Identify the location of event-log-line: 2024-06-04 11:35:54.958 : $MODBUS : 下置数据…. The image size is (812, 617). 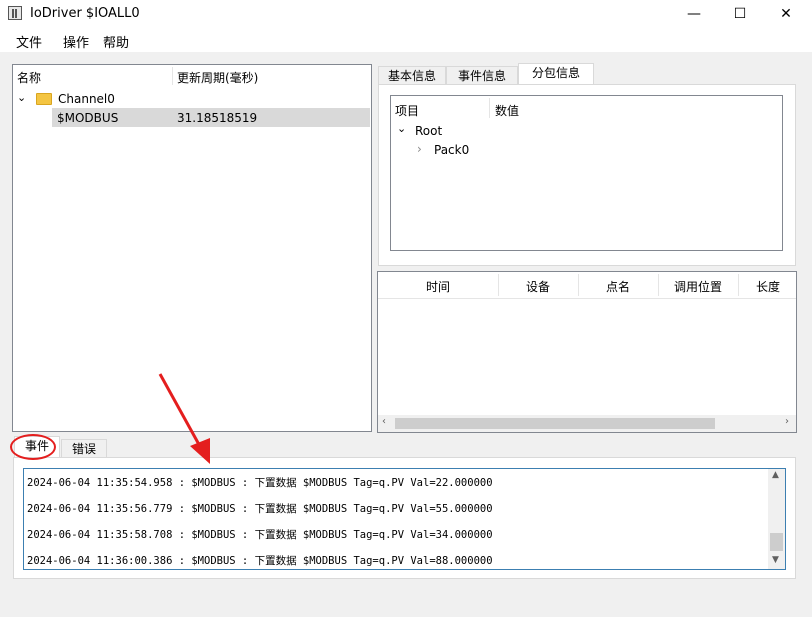
(260, 483).